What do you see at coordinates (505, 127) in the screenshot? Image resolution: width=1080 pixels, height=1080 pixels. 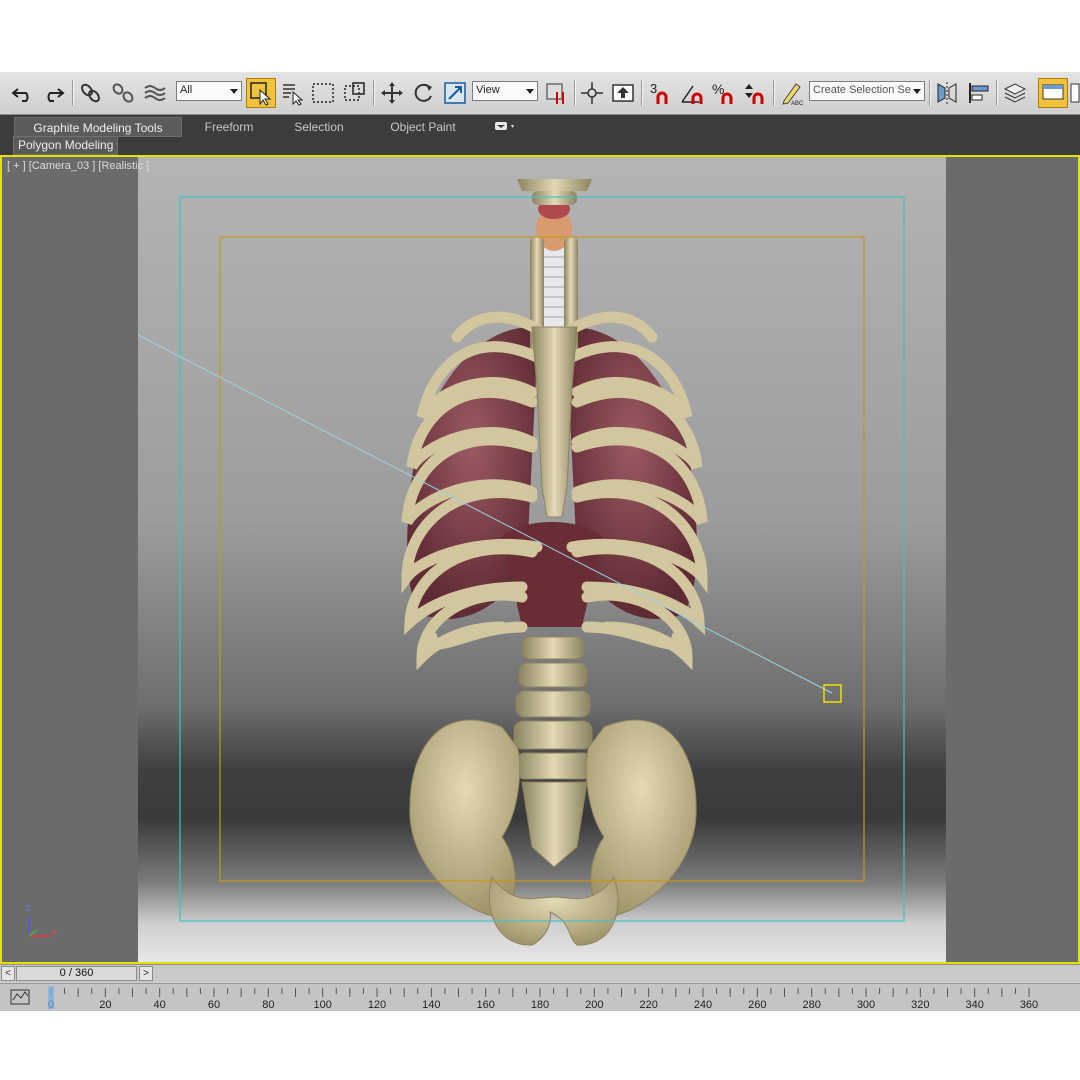 I see `ribbon-options-icon` at bounding box center [505, 127].